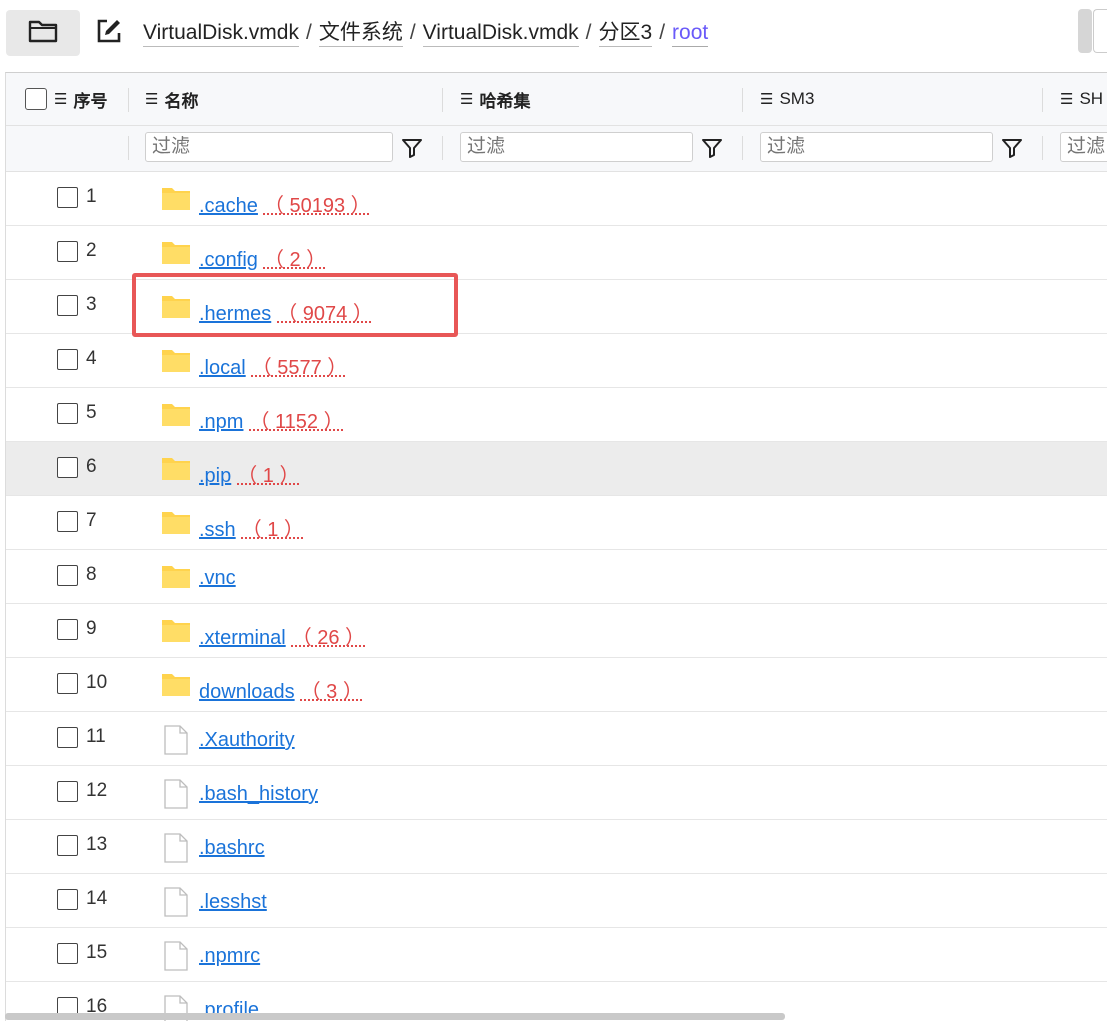 This screenshot has width=1107, height=1021. Describe the element at coordinates (221, 422) in the screenshot. I see `item-name-link: .npm` at that location.